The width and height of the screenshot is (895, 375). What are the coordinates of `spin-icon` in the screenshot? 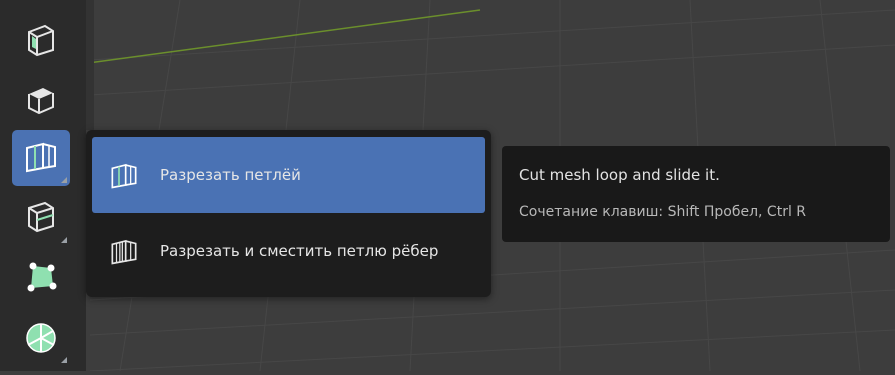 It's located at (41, 338).